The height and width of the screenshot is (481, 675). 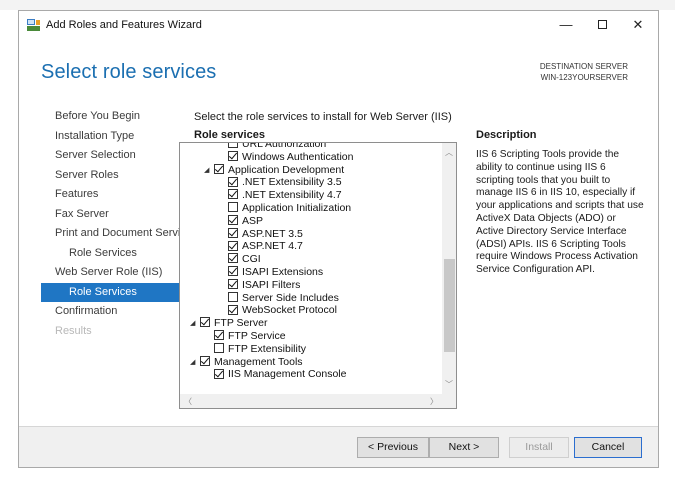 What do you see at coordinates (259, 285) in the screenshot?
I see `tree-item: ISAPI Filters` at bounding box center [259, 285].